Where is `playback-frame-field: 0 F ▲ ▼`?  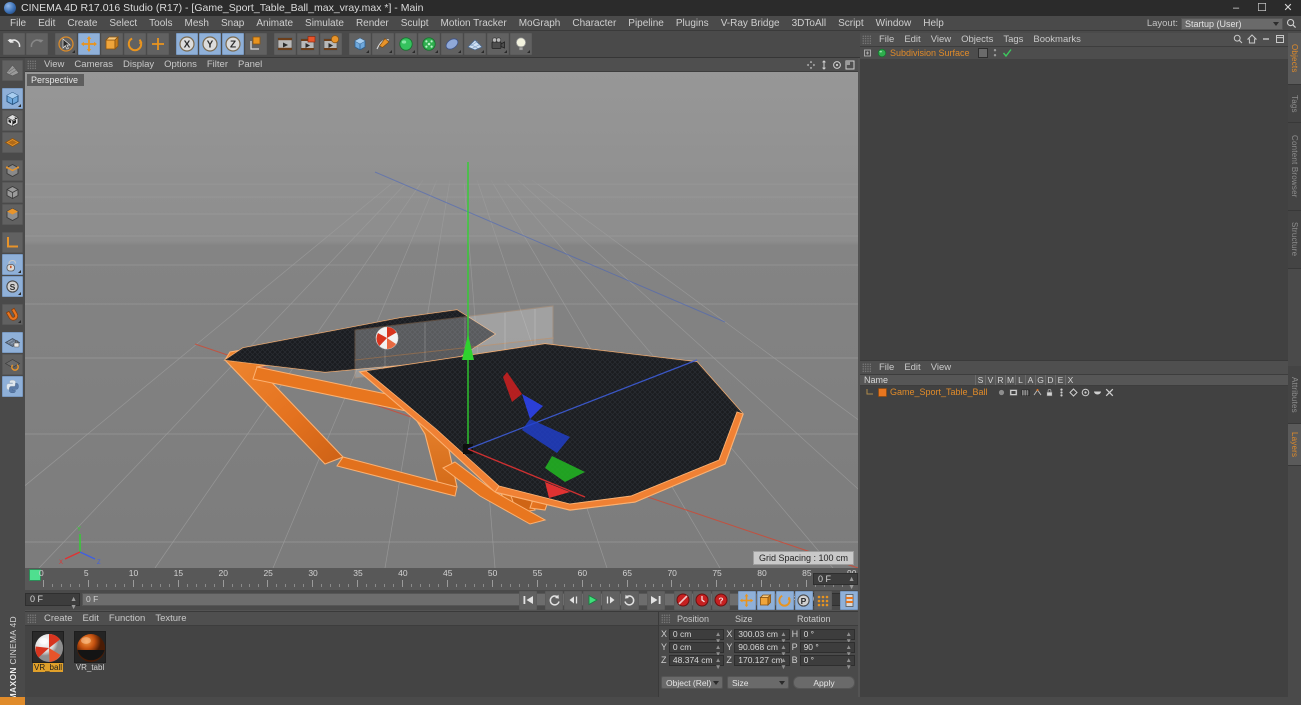
playback-frame-field: 0 F ▲ ▼ is located at coordinates (835, 582).